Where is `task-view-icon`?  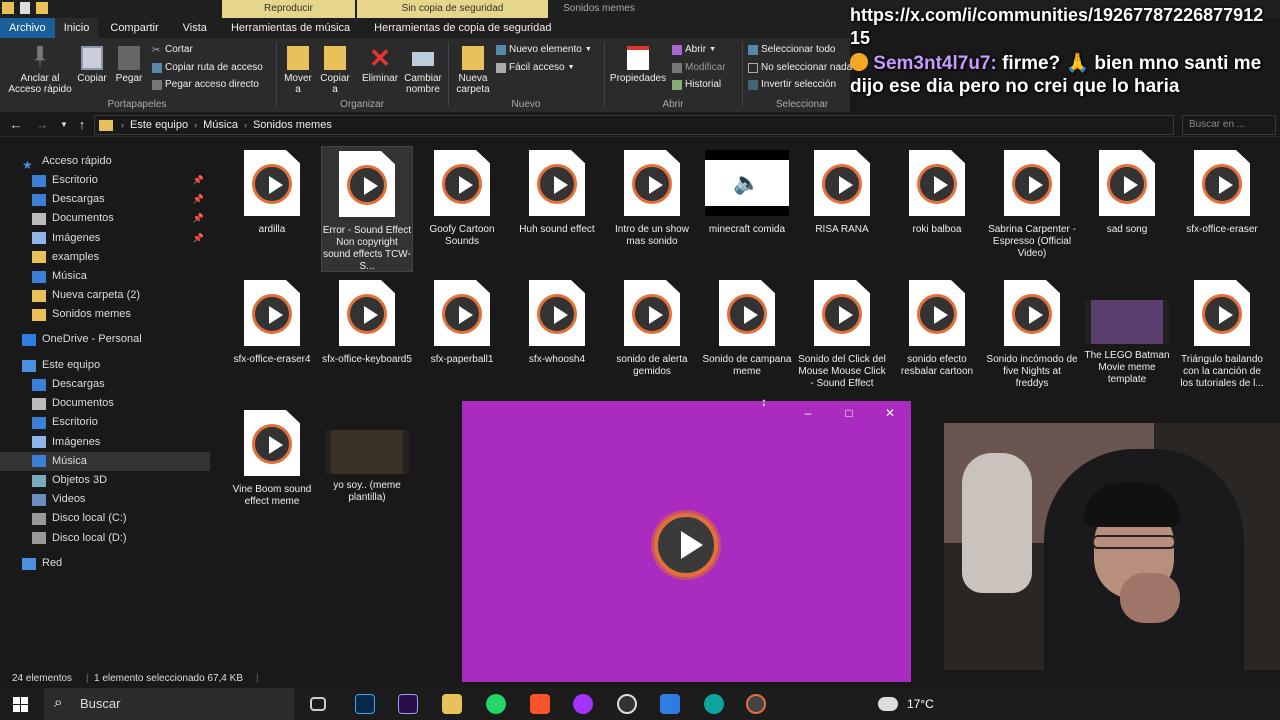
task-view-icon is located at coordinates (318, 704).